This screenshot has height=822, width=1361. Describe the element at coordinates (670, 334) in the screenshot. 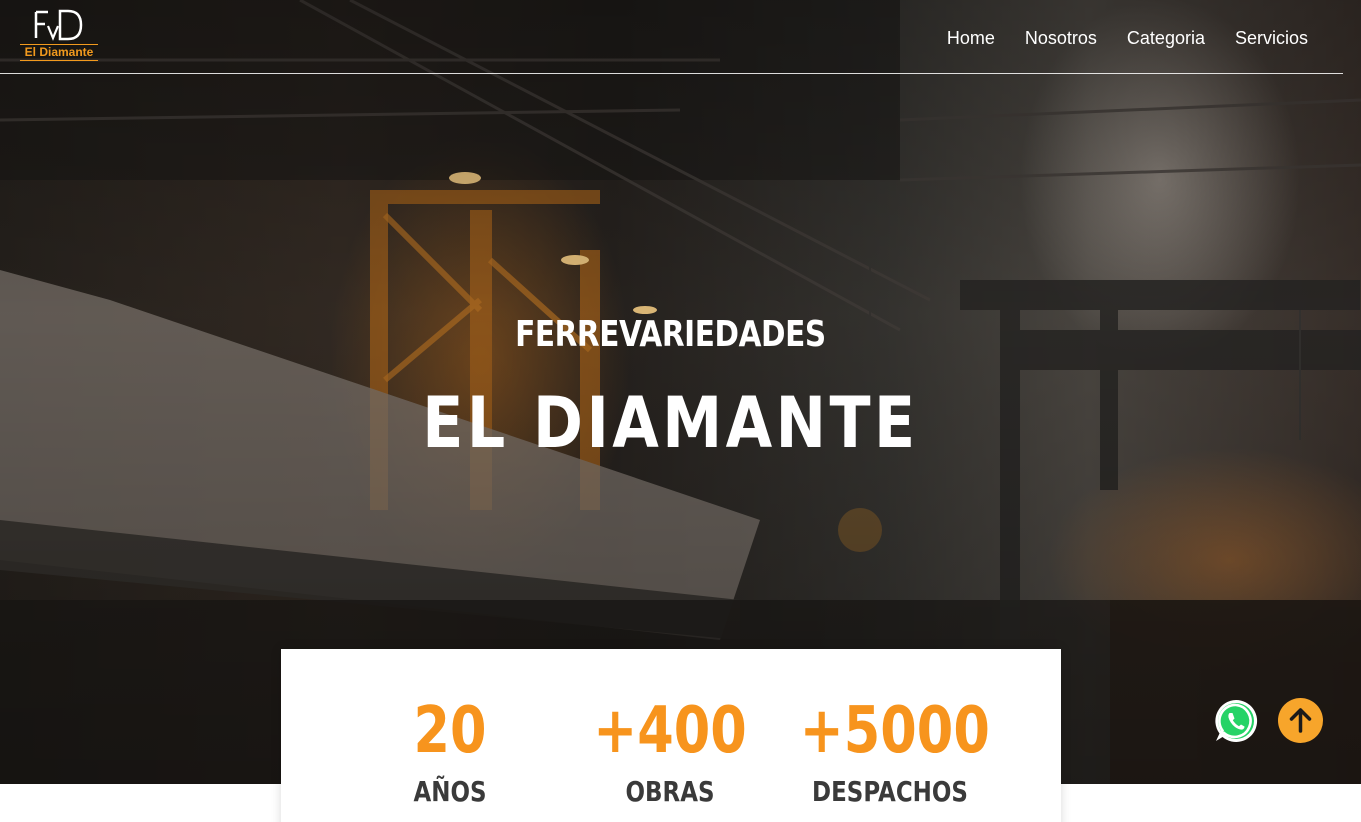

I see `hero-subtitle: FERREVARIEDADES` at that location.